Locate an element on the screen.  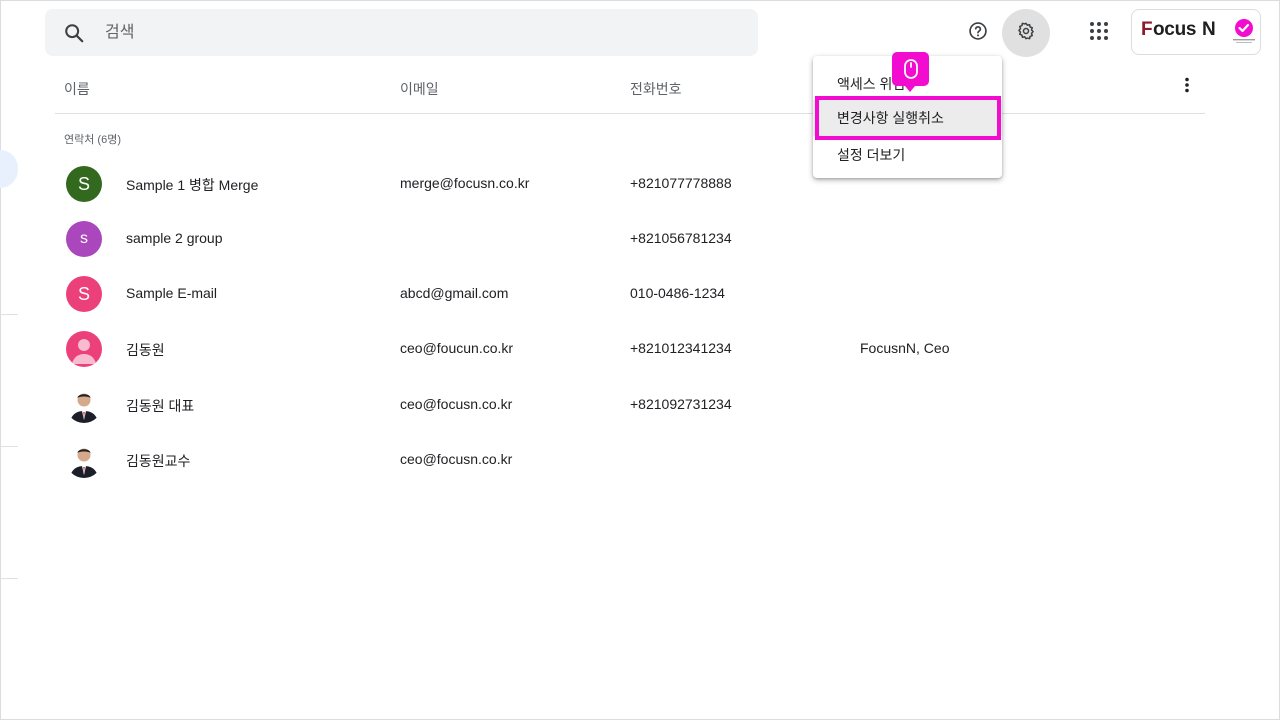
search-icon is located at coordinates (74, 33).